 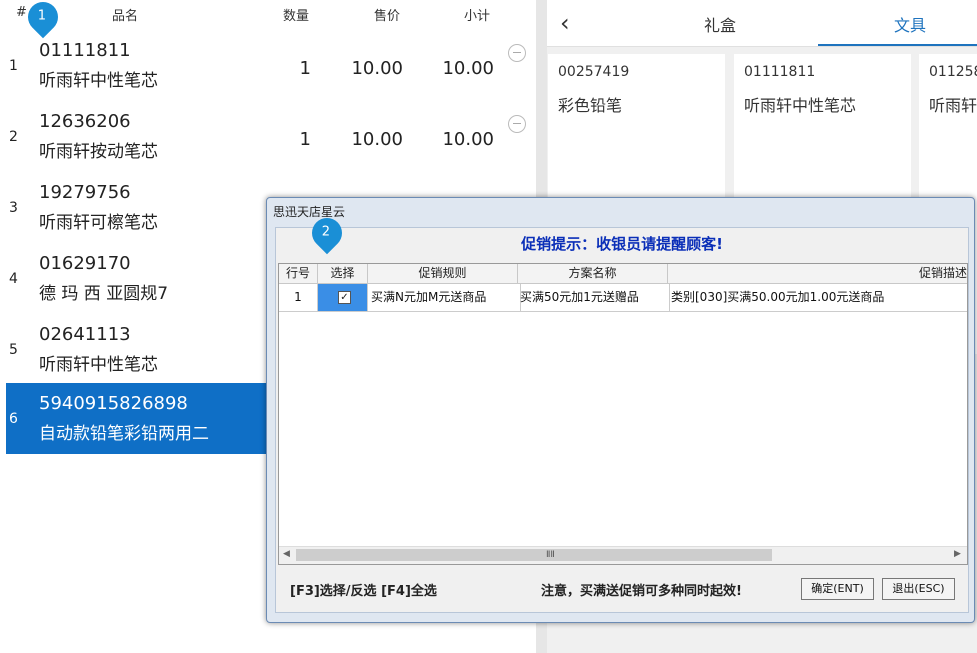 I want to click on row-name: 自动款铅笔彩铅两用二, so click(x=124, y=434).